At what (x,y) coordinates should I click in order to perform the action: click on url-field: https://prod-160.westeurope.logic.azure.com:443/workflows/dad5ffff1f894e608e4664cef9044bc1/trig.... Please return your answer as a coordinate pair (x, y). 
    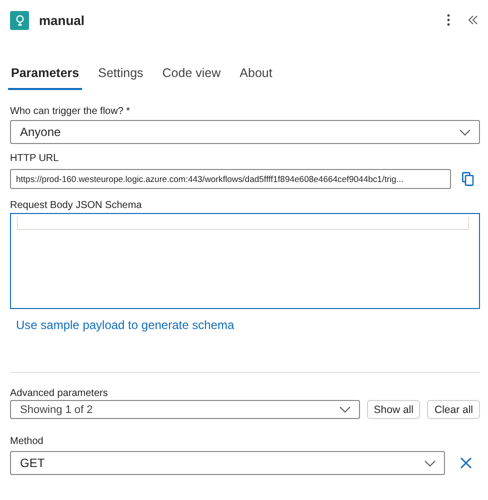
    Looking at the image, I should click on (230, 179).